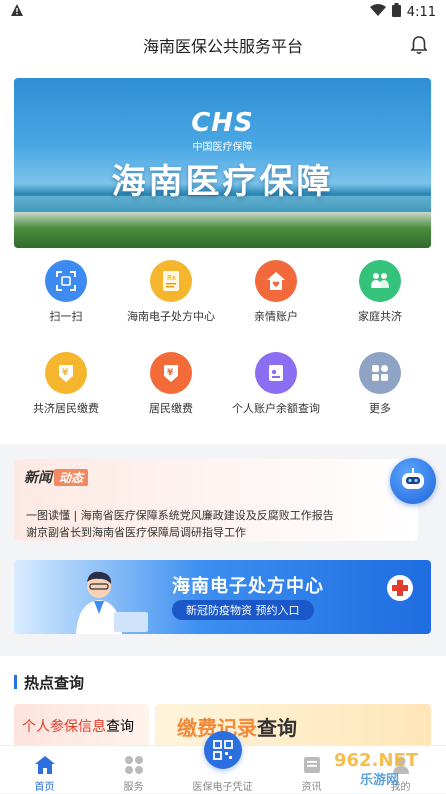 The image size is (446, 794). I want to click on service-mutual-payment: ¥ 共济居民缴费, so click(66, 384).